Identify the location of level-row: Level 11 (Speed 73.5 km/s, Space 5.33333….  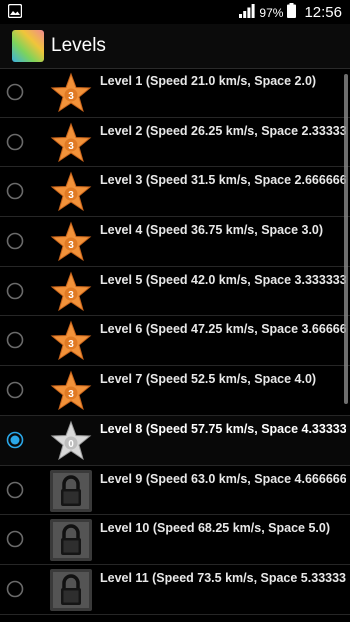
(175, 590).